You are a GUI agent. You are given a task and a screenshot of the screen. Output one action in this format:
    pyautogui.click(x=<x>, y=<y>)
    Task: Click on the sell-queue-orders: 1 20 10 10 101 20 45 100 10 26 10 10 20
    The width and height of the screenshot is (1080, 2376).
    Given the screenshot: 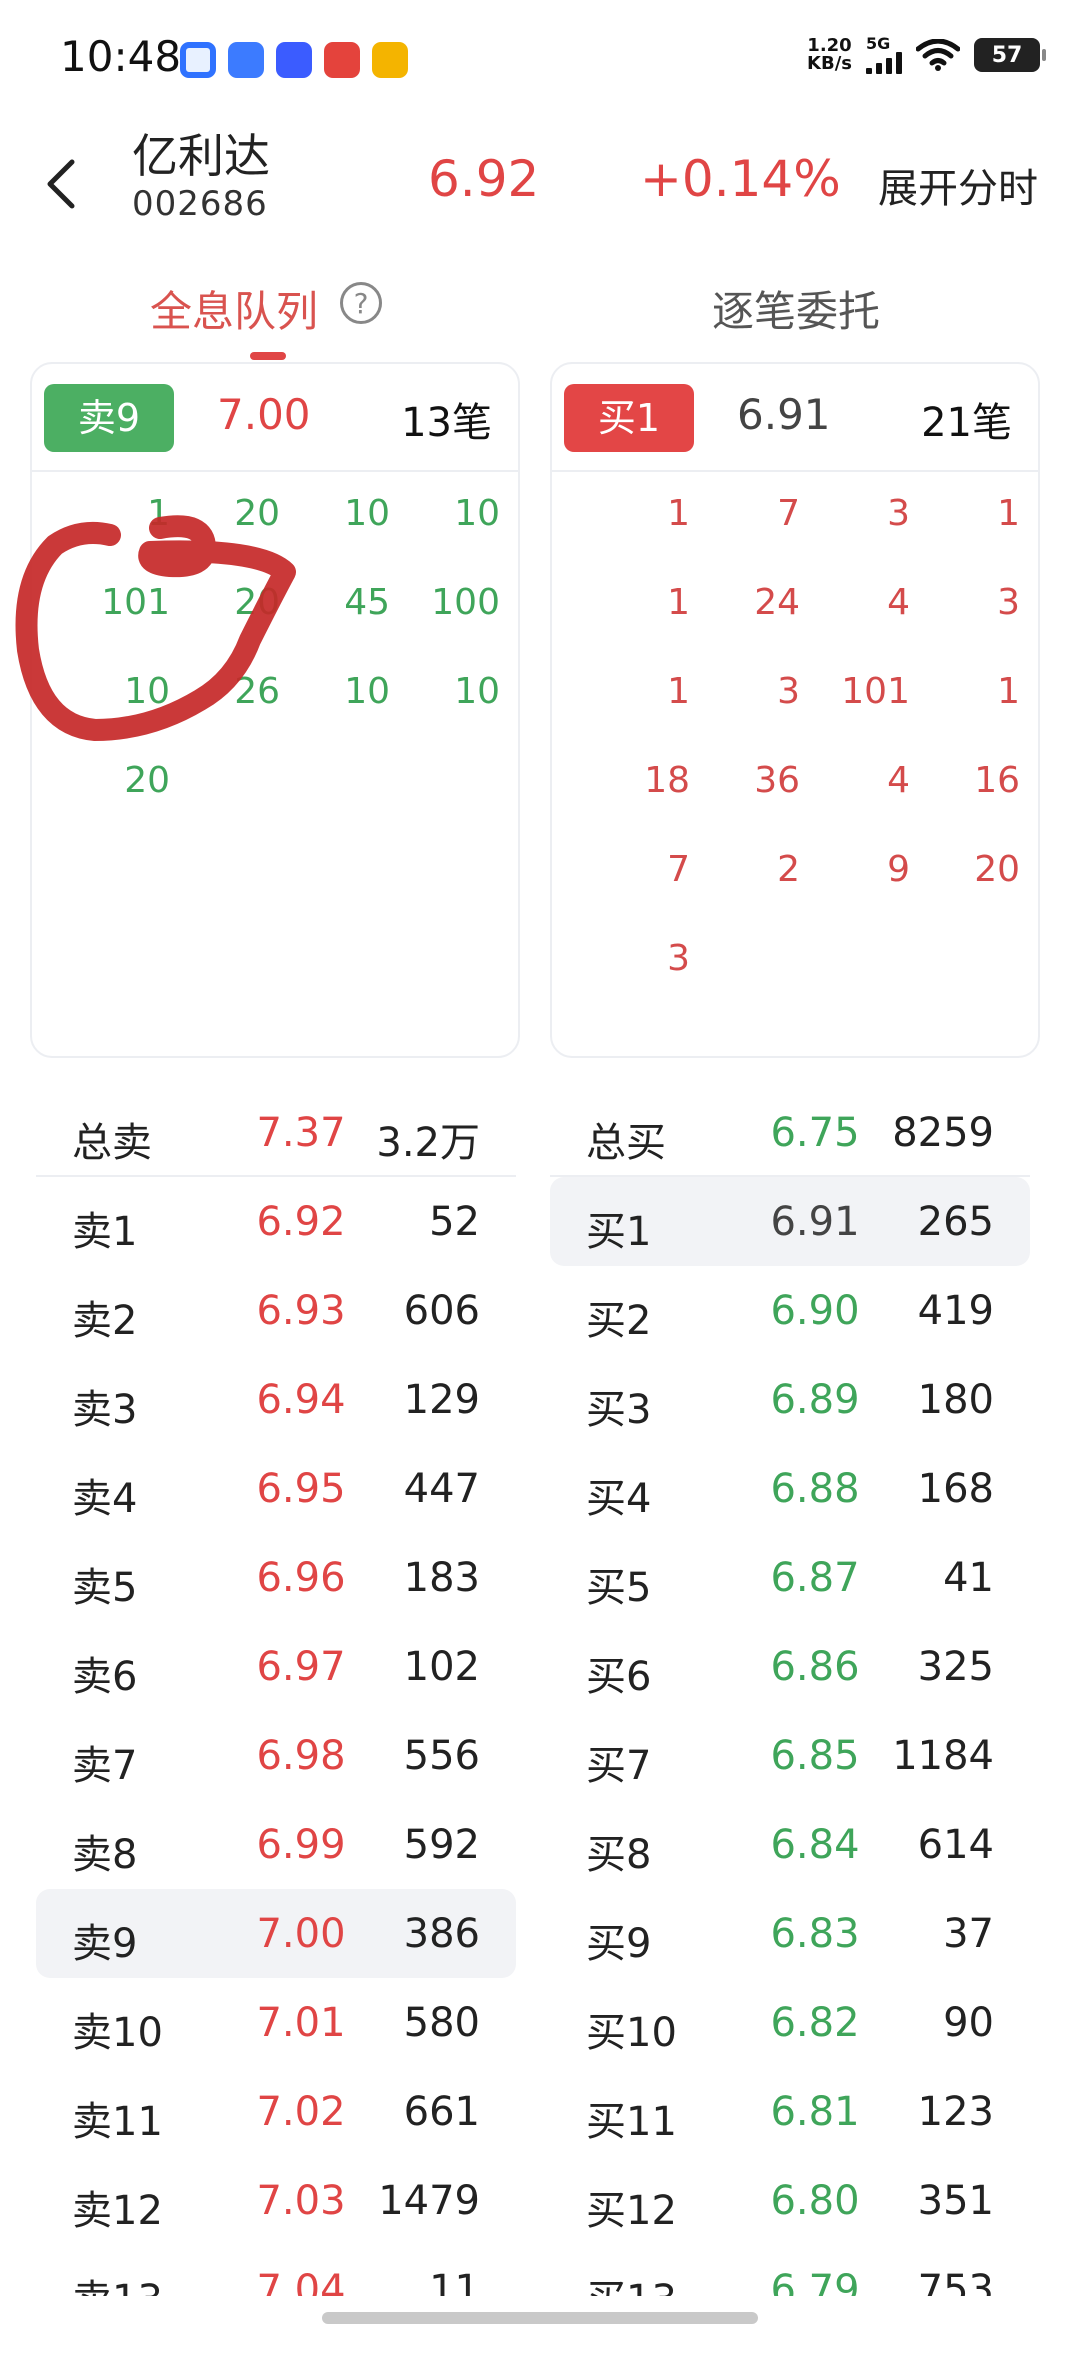 What is the action you would take?
    pyautogui.click(x=282, y=647)
    